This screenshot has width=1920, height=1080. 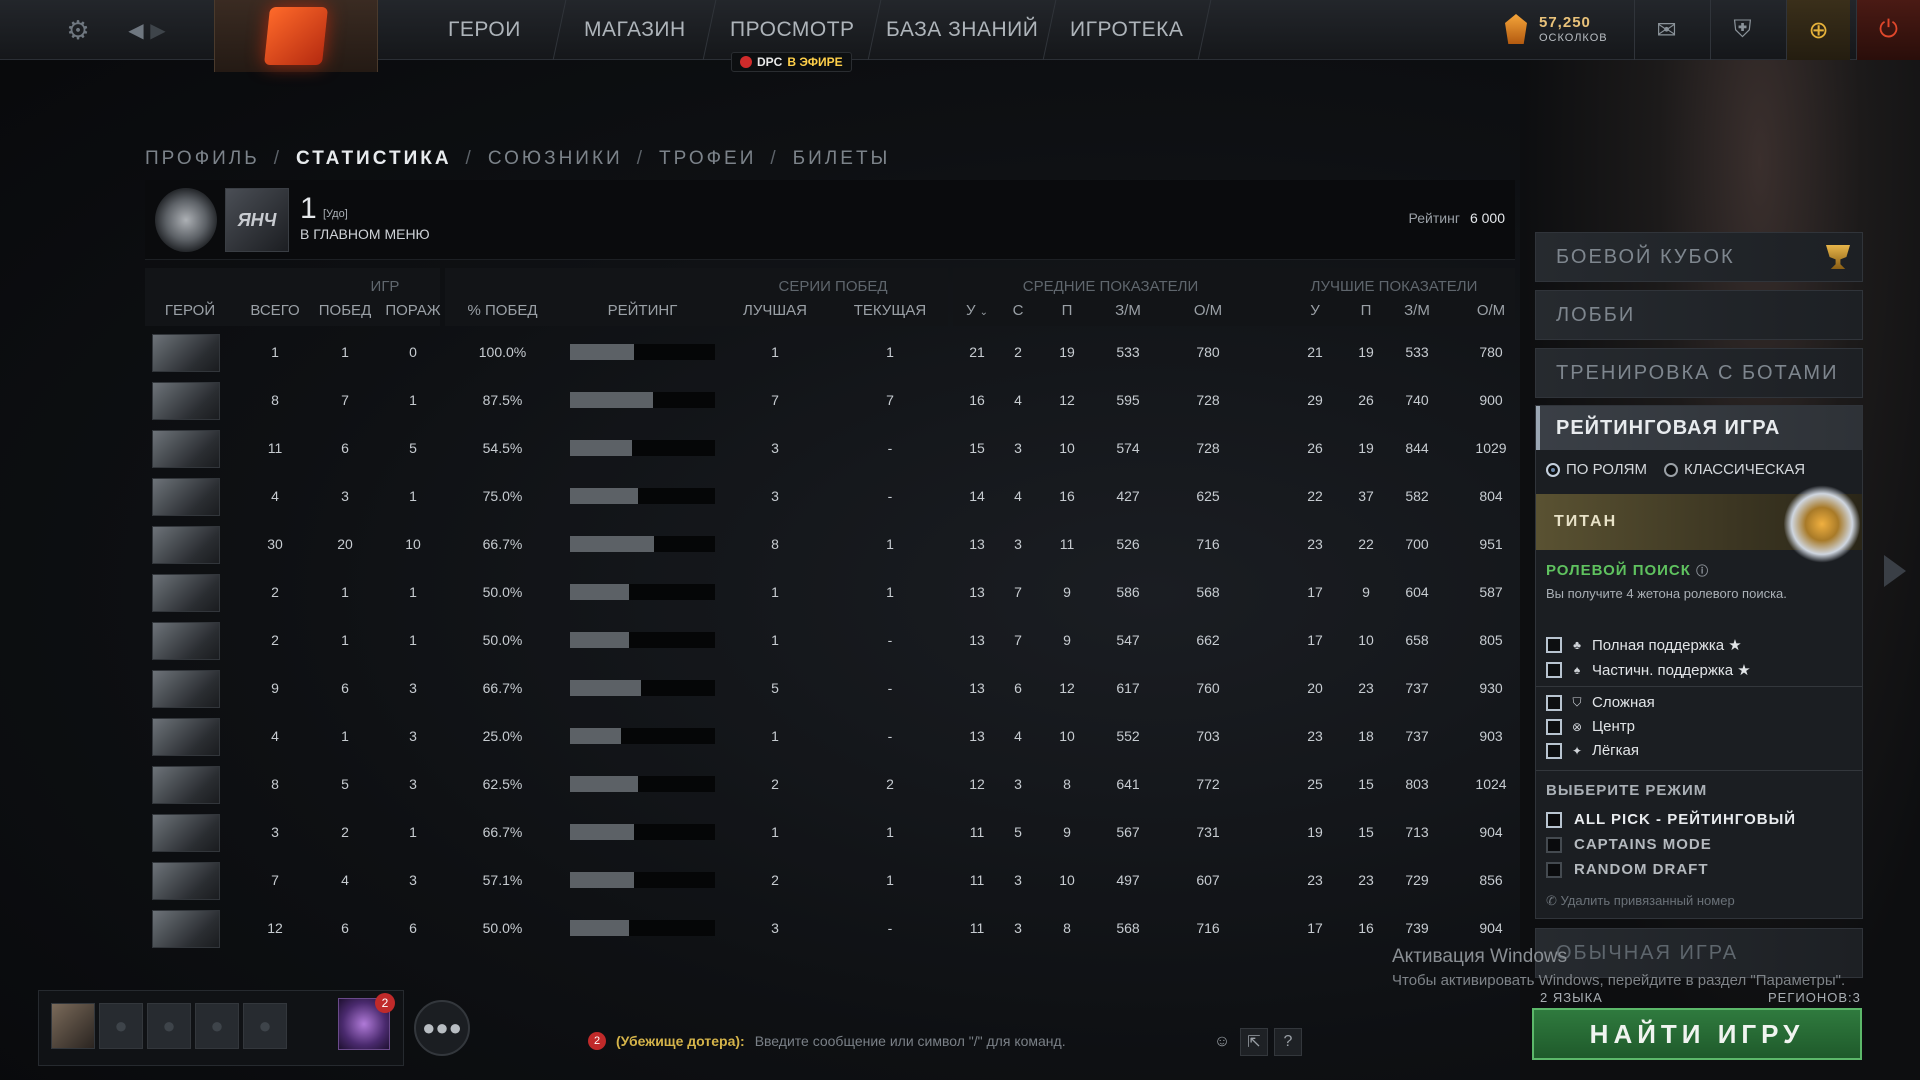 What do you see at coordinates (830, 496) in the screenshot?
I see `table-row: 4 3 1 75.0% 3-14 4 16 427 625 22 37 582 804` at bounding box center [830, 496].